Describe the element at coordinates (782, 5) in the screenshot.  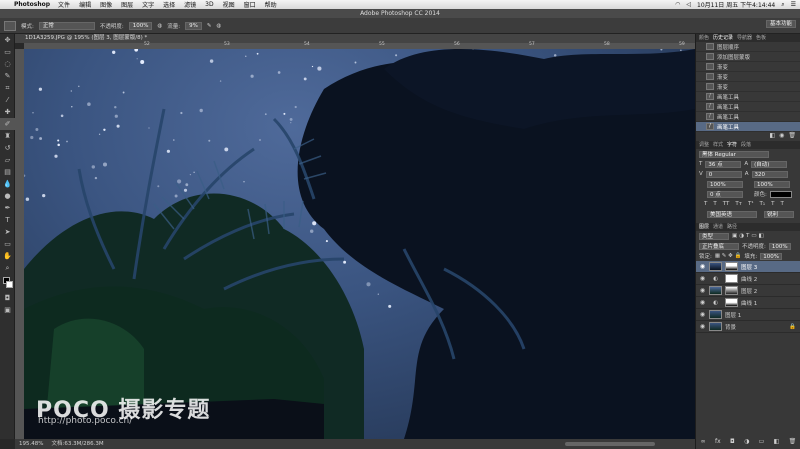
I see `search-icon: ⌕` at that location.